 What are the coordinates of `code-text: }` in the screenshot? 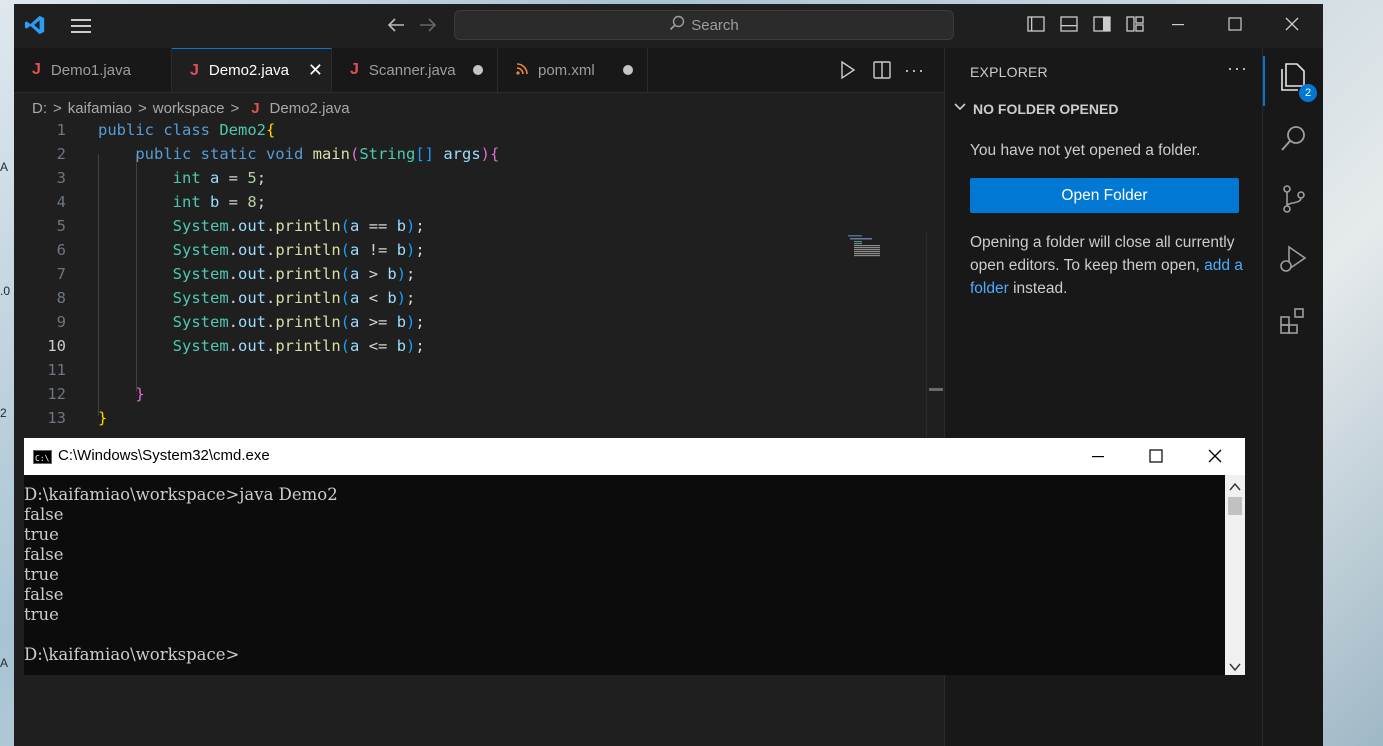 It's located at (140, 394).